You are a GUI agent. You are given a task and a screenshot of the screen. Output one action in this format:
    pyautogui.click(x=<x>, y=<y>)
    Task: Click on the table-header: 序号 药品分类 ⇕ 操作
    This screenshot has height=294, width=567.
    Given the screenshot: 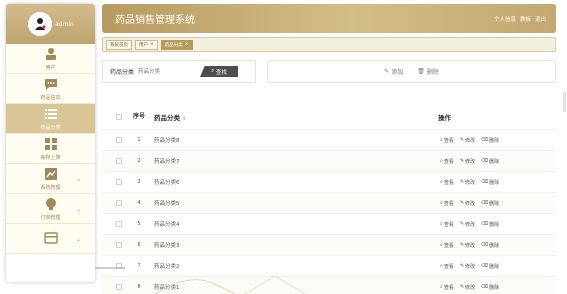 What is the action you would take?
    pyautogui.click(x=329, y=117)
    